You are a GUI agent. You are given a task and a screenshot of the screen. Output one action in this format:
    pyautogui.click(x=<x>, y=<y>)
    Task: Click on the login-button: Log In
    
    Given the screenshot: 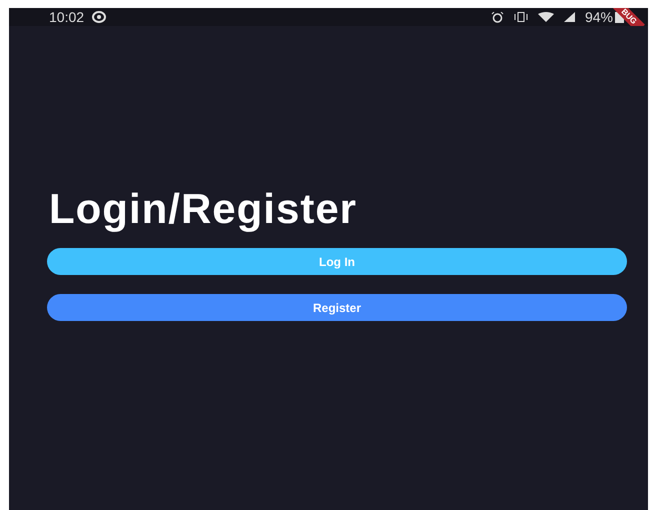 What is the action you would take?
    pyautogui.click(x=337, y=261)
    